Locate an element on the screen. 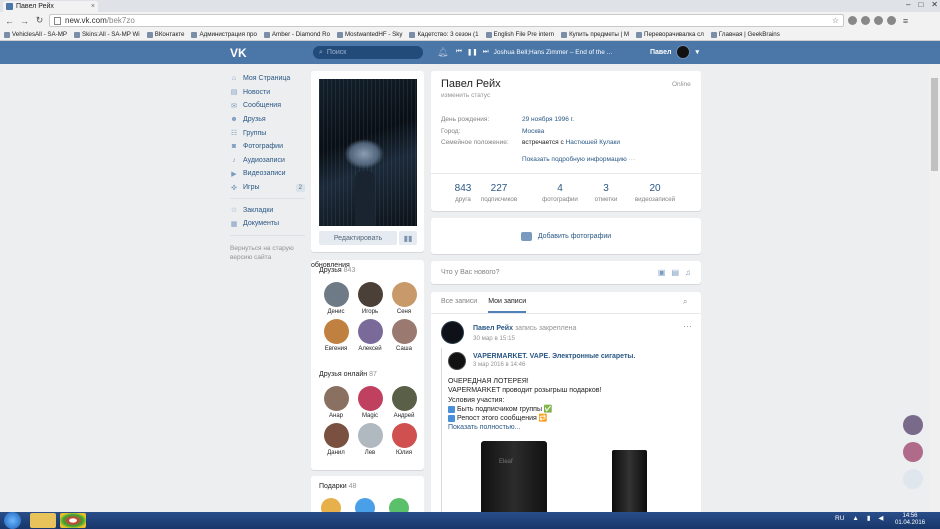  reload-icon: ↻ is located at coordinates (39, 20).